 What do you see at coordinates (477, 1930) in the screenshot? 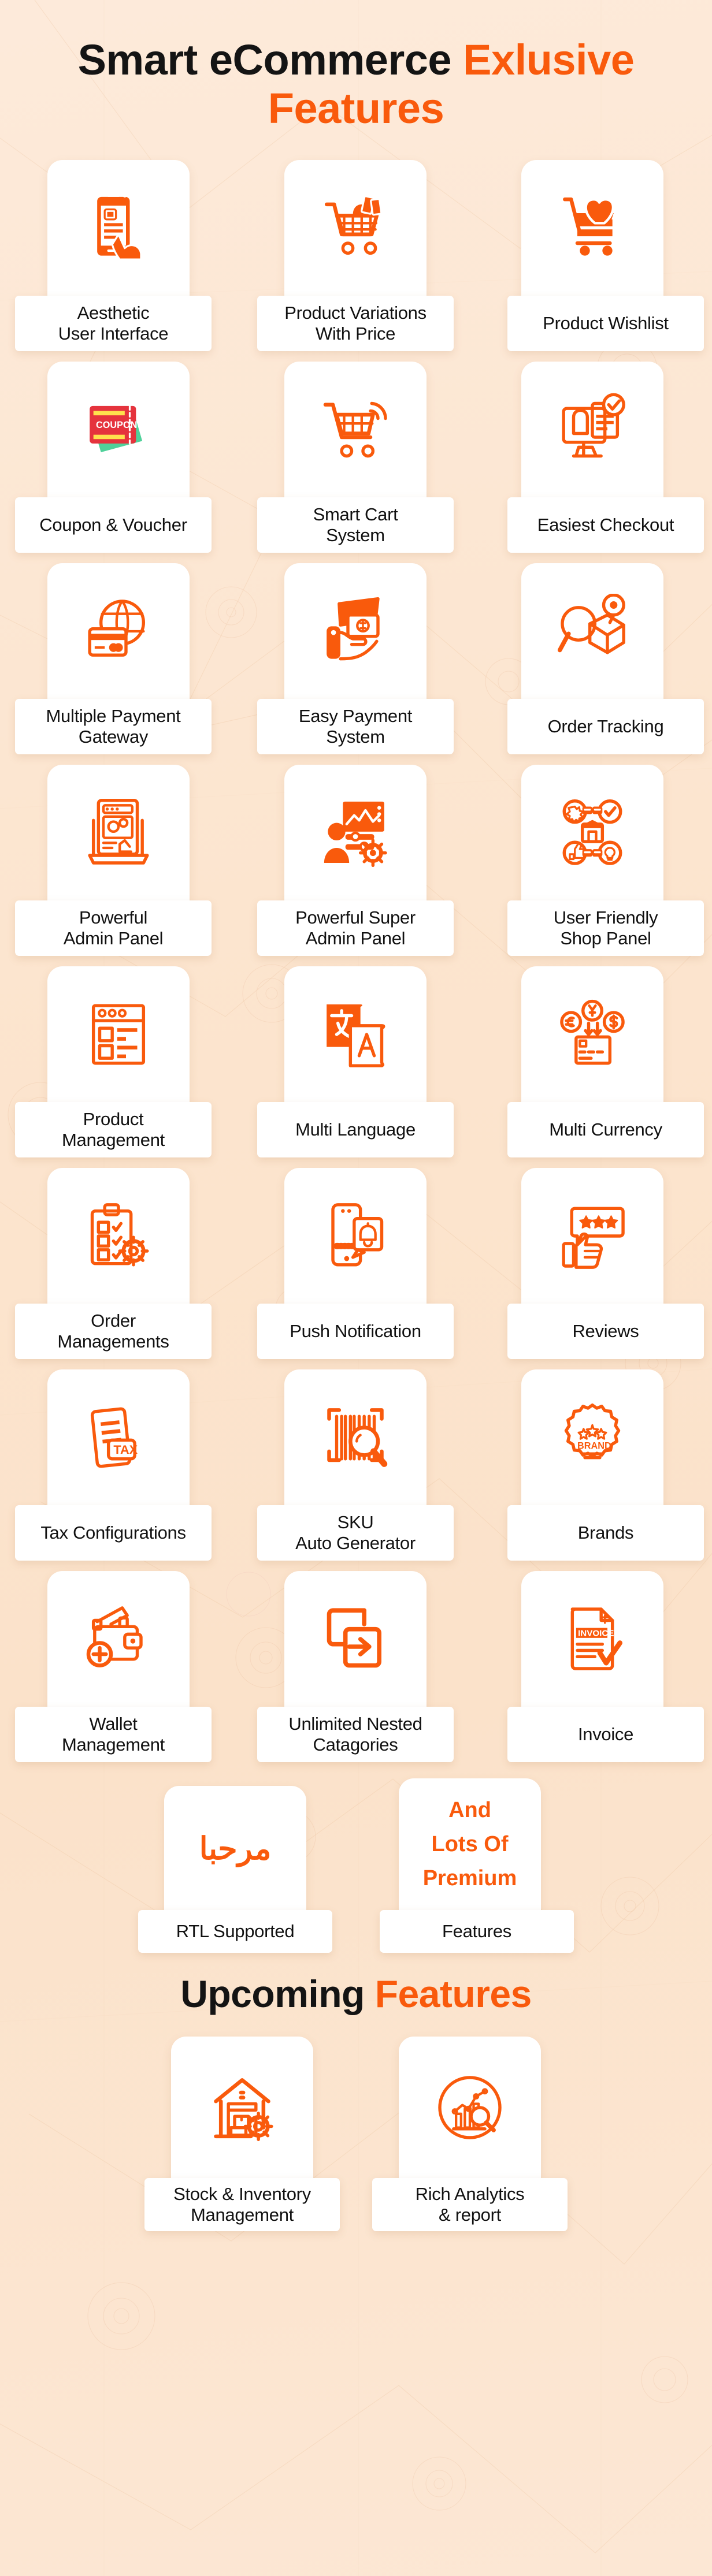
I see `promo-card-label: Features` at bounding box center [477, 1930].